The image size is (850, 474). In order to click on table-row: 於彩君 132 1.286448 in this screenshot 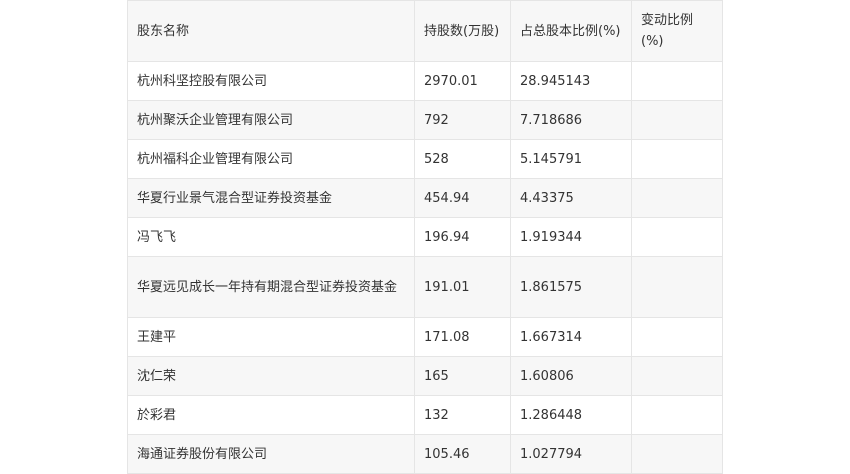, I will do `click(425, 415)`.